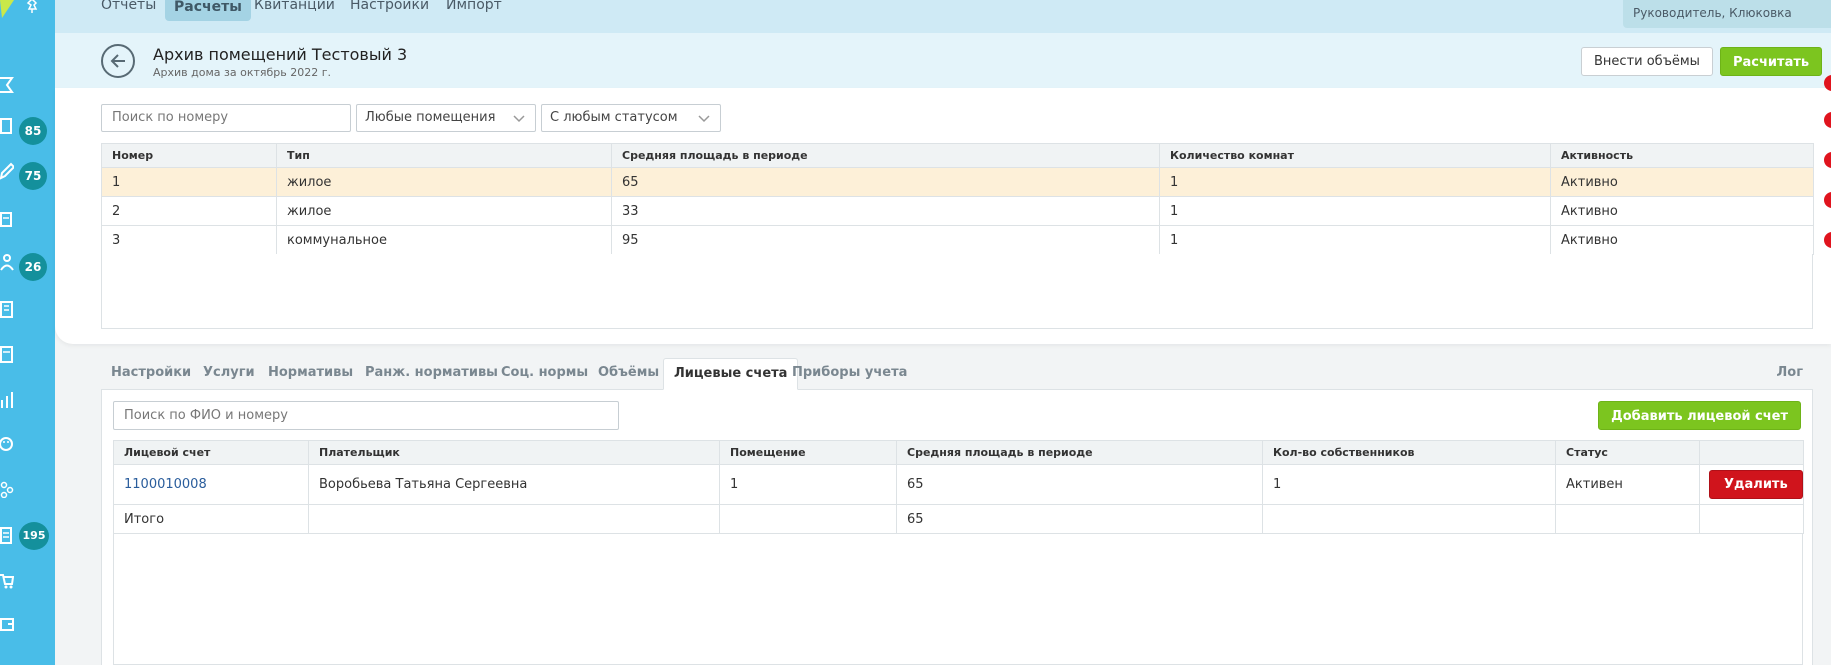 The image size is (1831, 665). Describe the element at coordinates (958, 519) in the screenshot. I see `total-row: Итого 65` at that location.